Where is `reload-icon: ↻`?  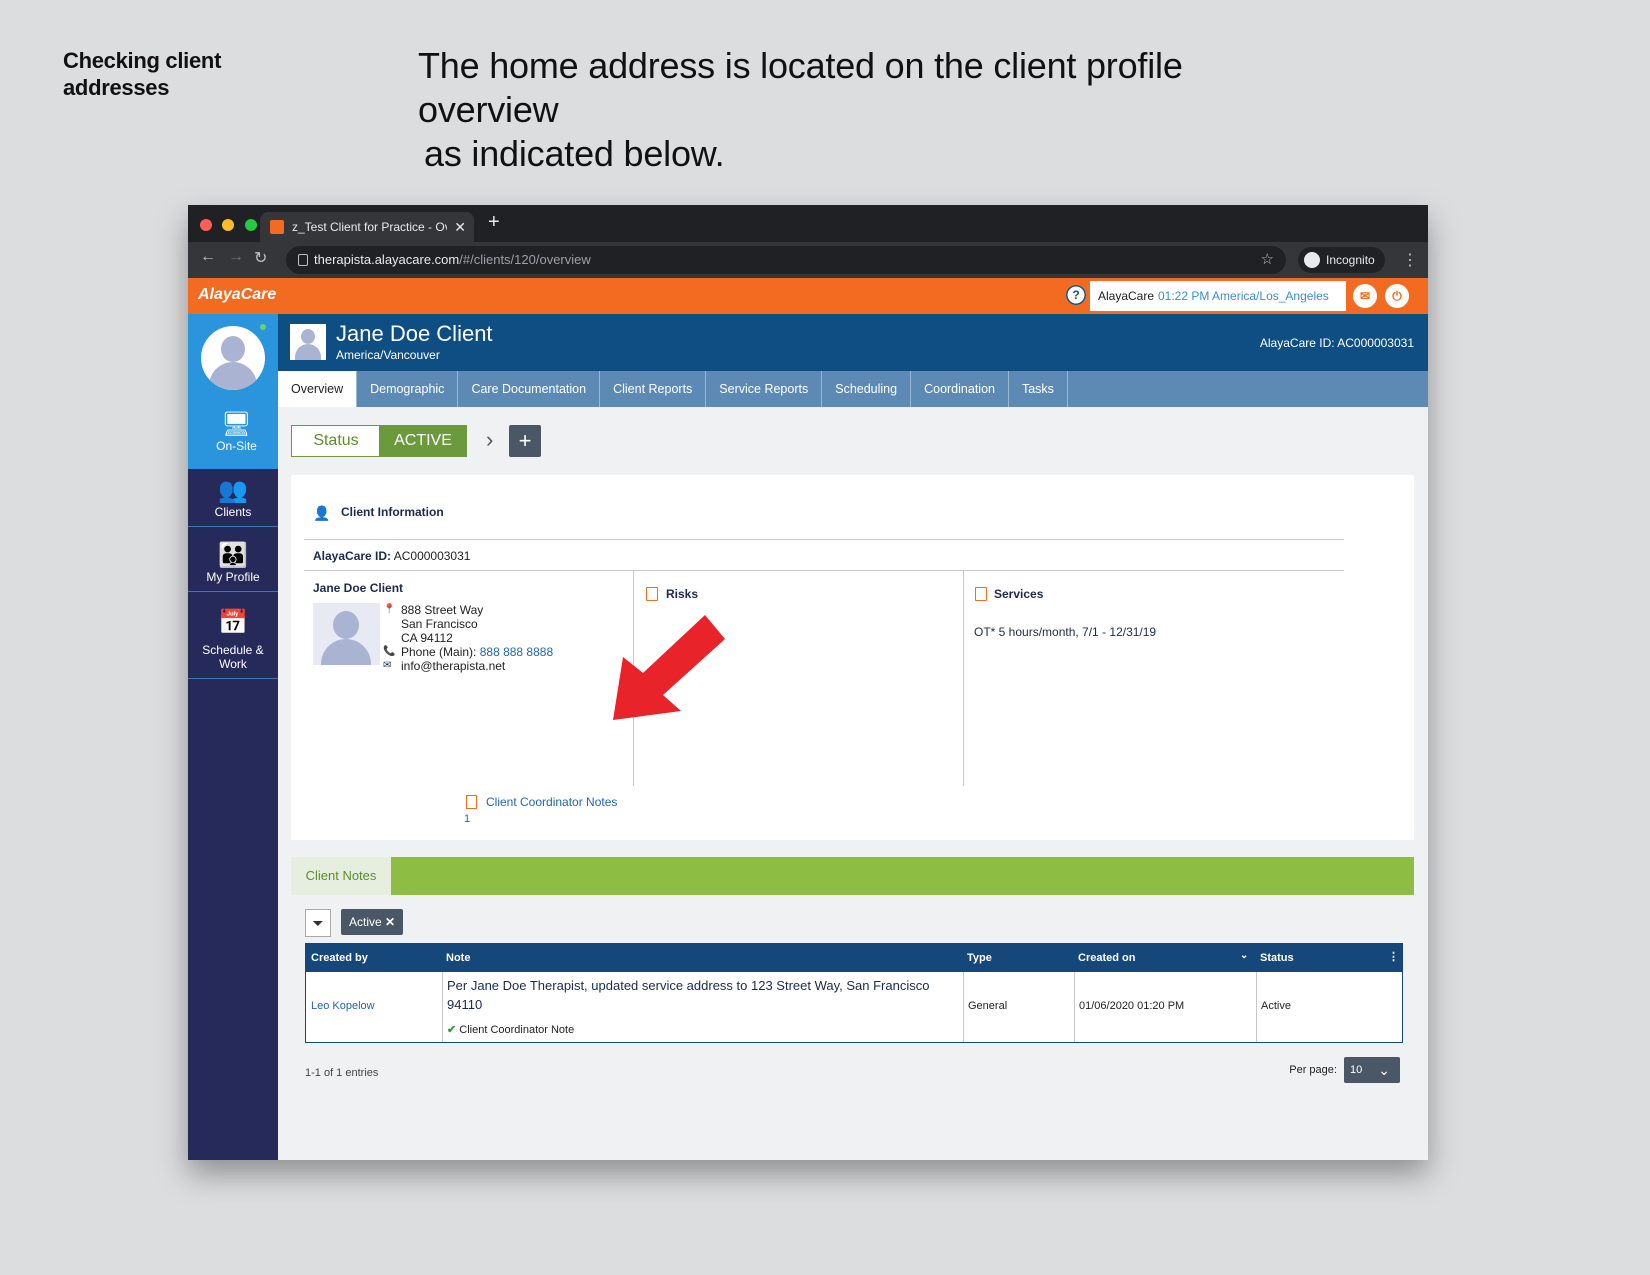 reload-icon: ↻ is located at coordinates (260, 258).